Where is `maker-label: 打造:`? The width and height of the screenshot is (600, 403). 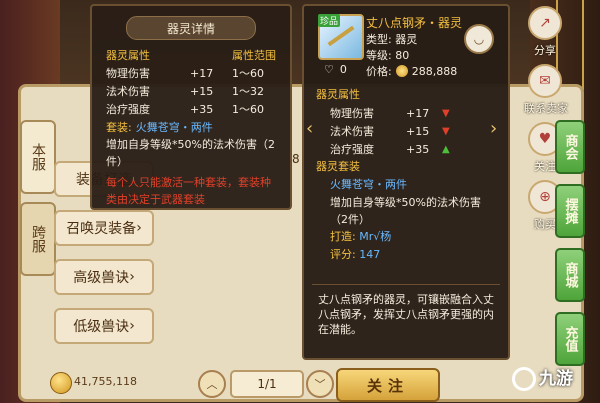
maker-label: 打造: is located at coordinates (343, 236).